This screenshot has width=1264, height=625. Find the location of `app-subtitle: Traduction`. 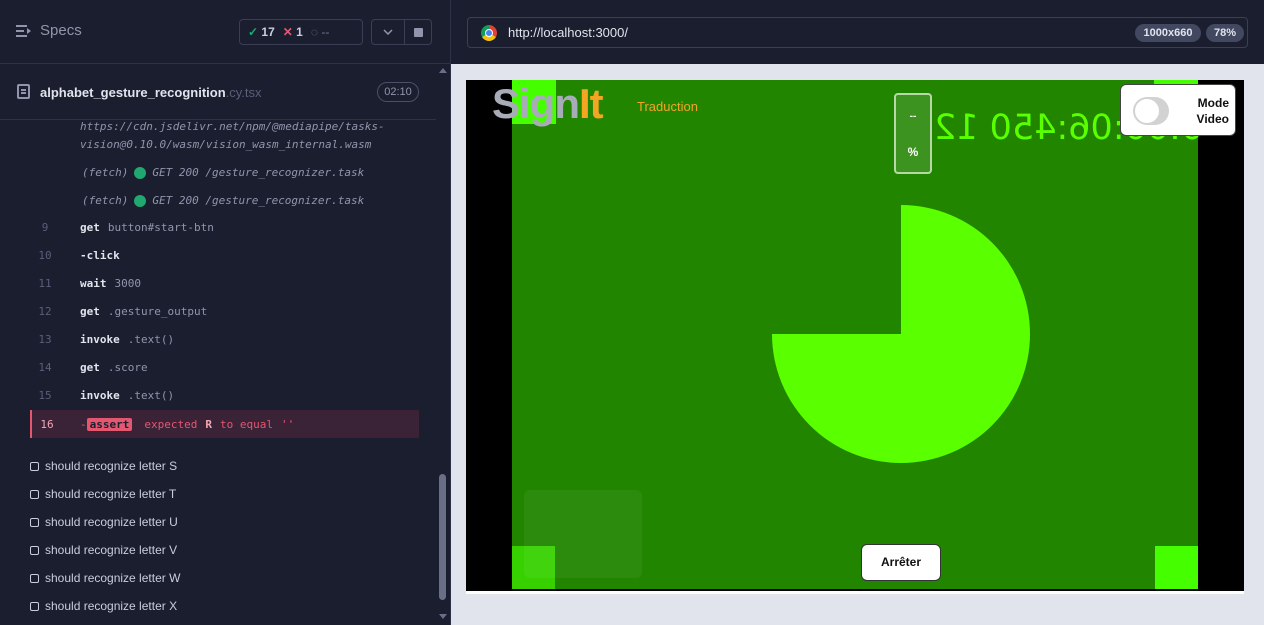

app-subtitle: Traduction is located at coordinates (667, 106).